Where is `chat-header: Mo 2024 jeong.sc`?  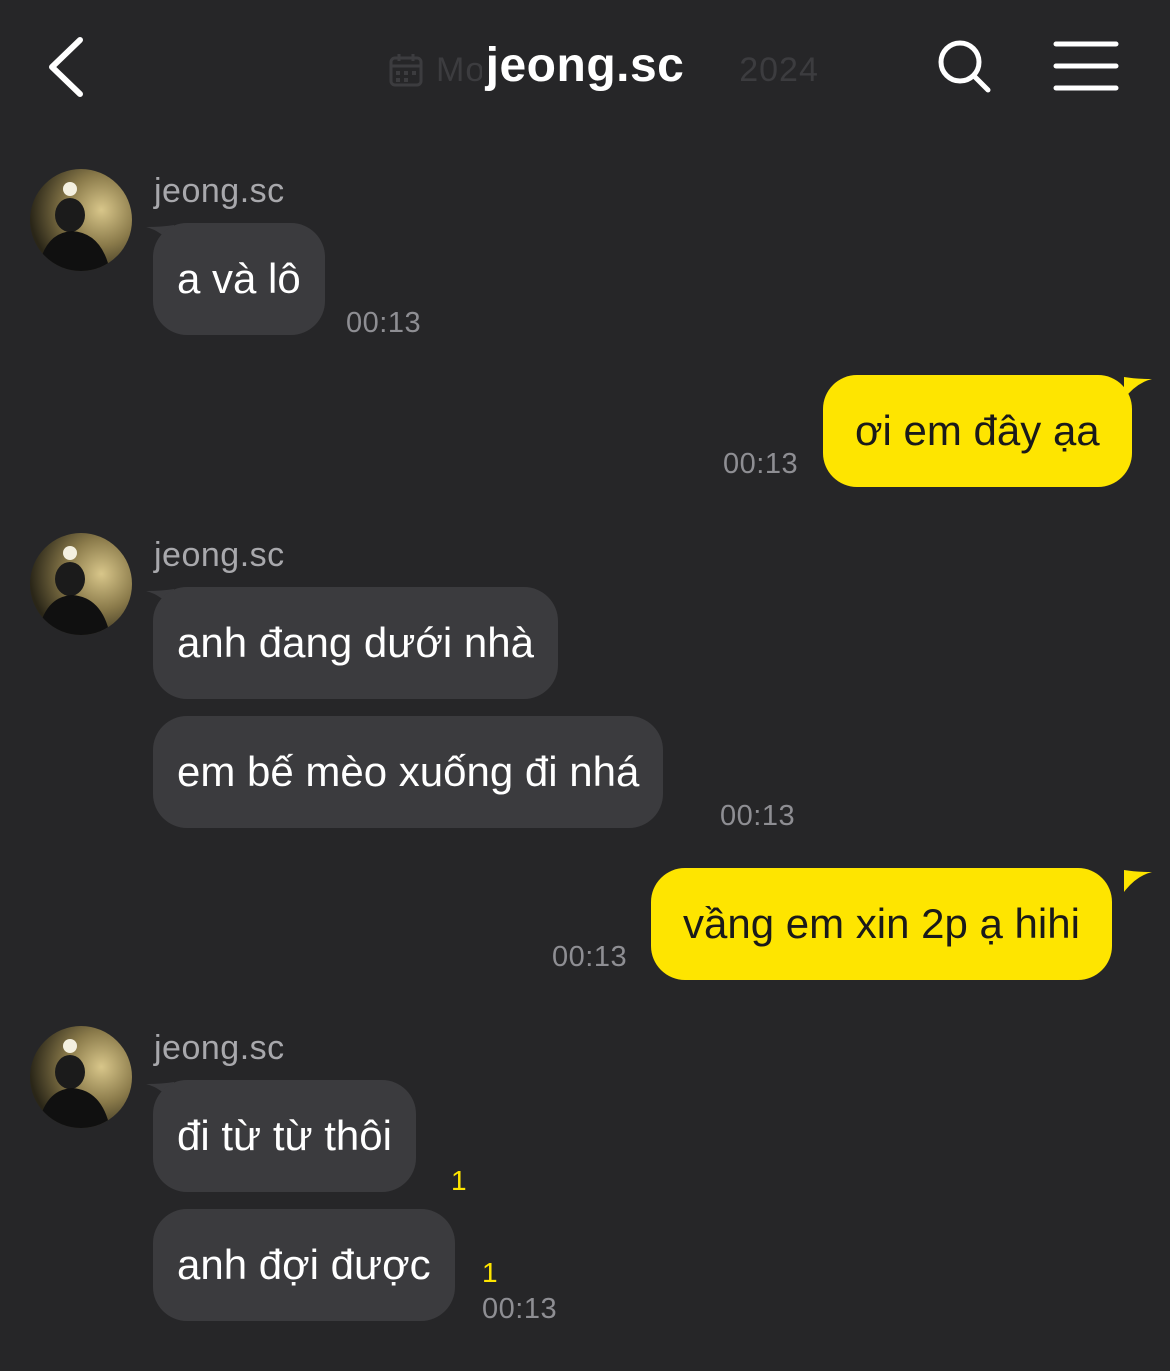
chat-header: Mo 2024 jeong.sc is located at coordinates (585, 70).